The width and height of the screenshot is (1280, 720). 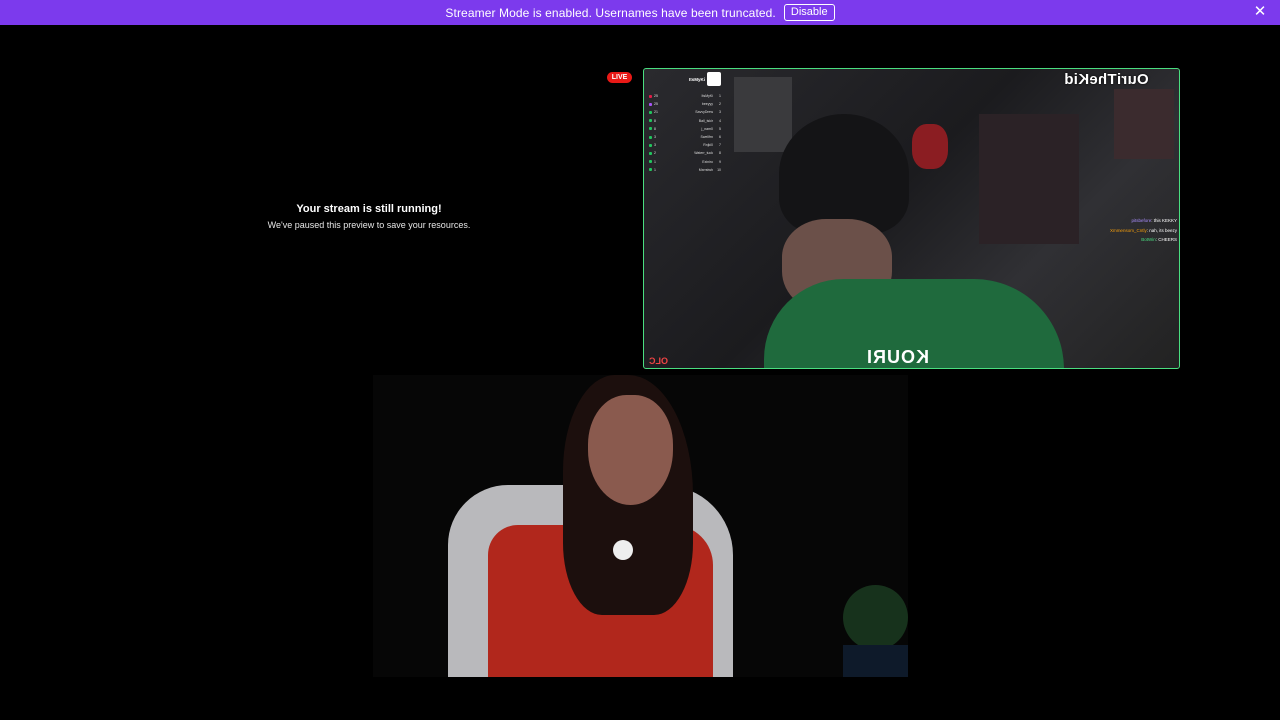 What do you see at coordinates (1165, 220) in the screenshot?
I see `chat-text: this KEKKY` at bounding box center [1165, 220].